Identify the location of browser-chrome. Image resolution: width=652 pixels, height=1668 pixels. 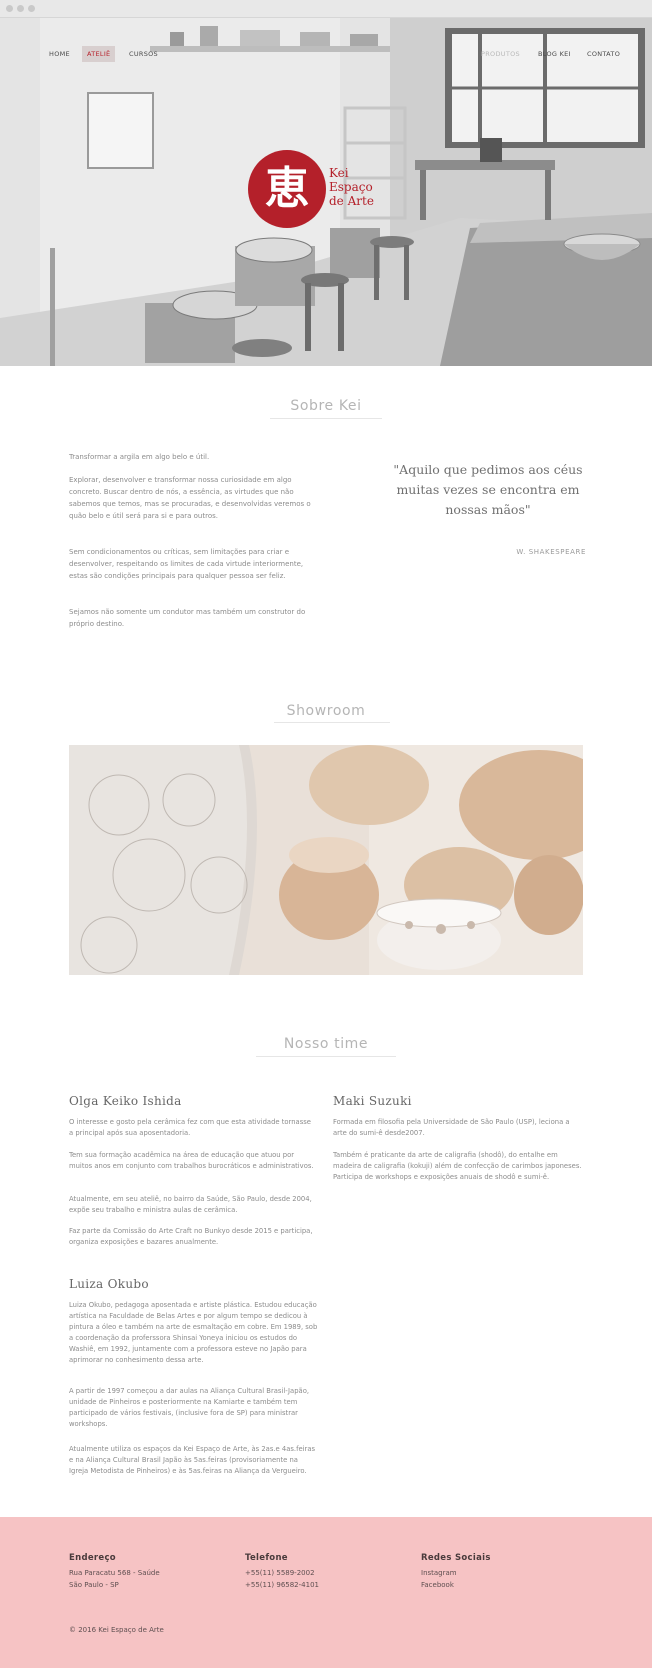
(326, 9).